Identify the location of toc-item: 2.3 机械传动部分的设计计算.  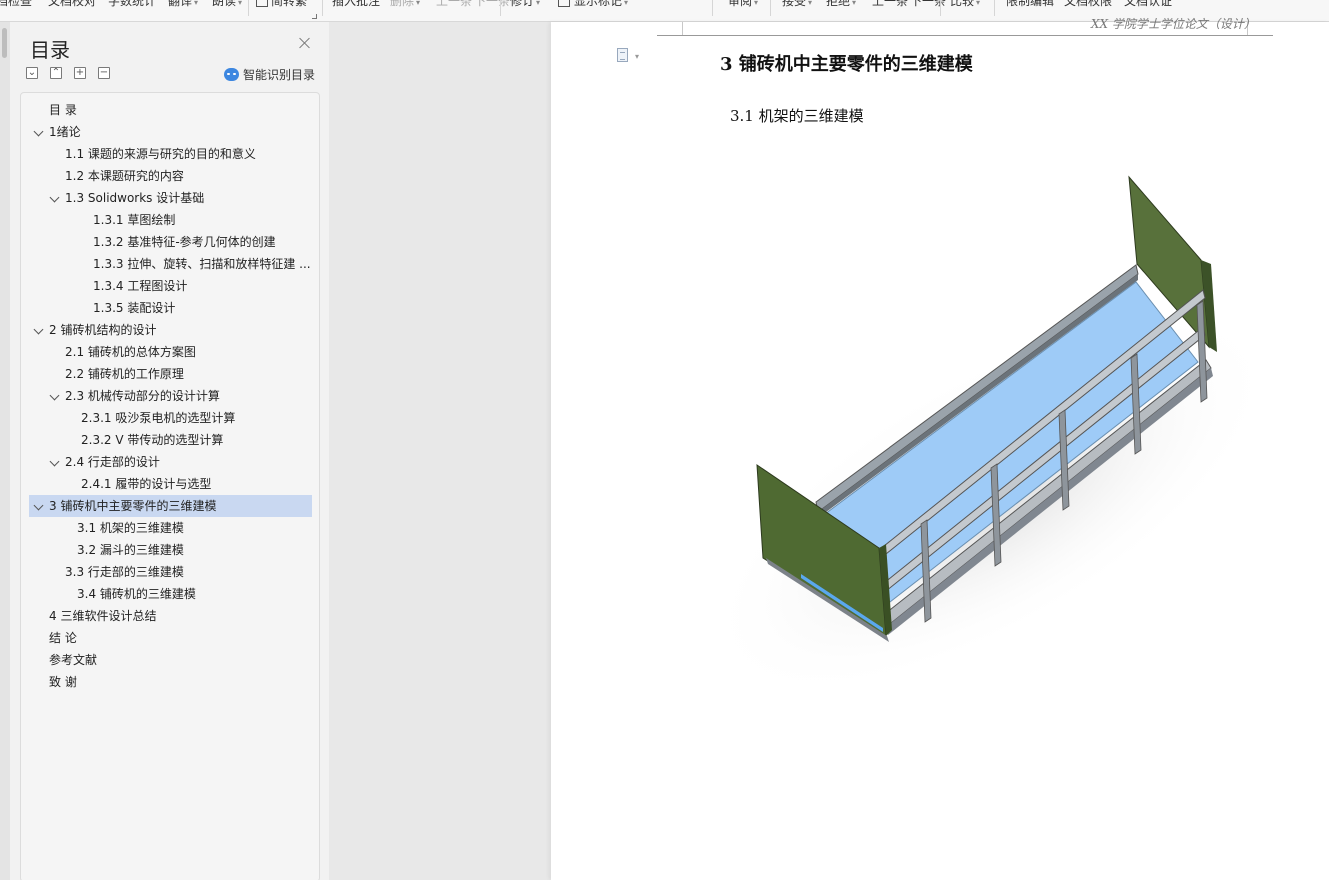
(170, 396).